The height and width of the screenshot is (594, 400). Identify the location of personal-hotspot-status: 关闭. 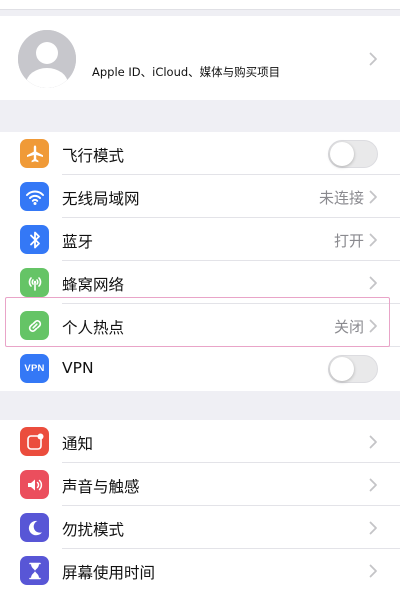
(348, 327).